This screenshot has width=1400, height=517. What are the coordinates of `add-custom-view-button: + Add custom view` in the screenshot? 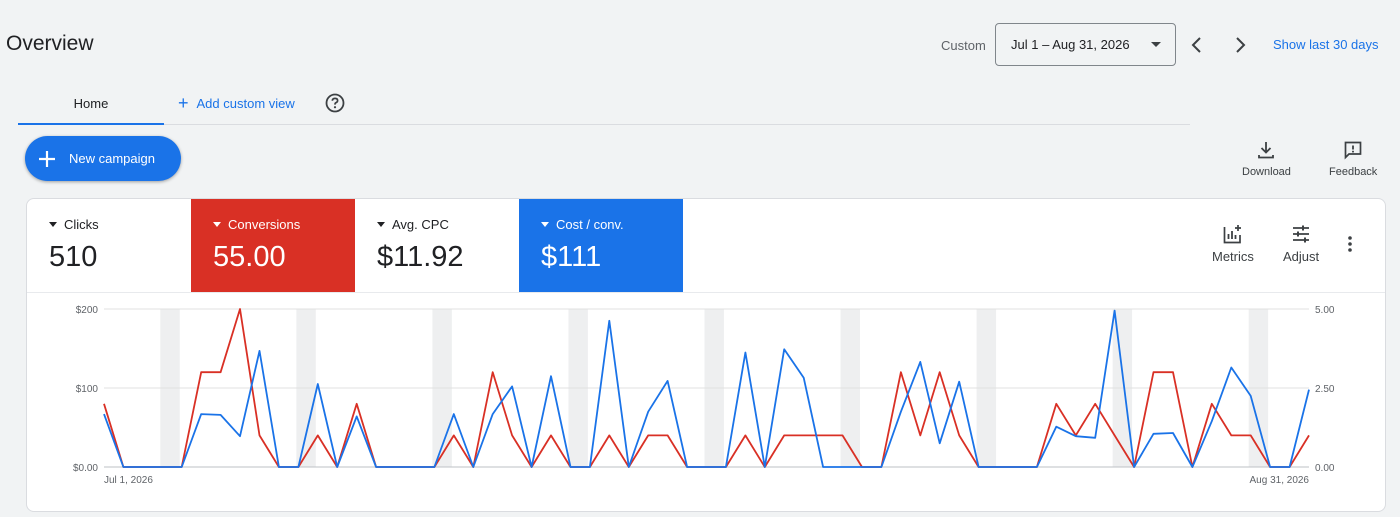 It's located at (236, 103).